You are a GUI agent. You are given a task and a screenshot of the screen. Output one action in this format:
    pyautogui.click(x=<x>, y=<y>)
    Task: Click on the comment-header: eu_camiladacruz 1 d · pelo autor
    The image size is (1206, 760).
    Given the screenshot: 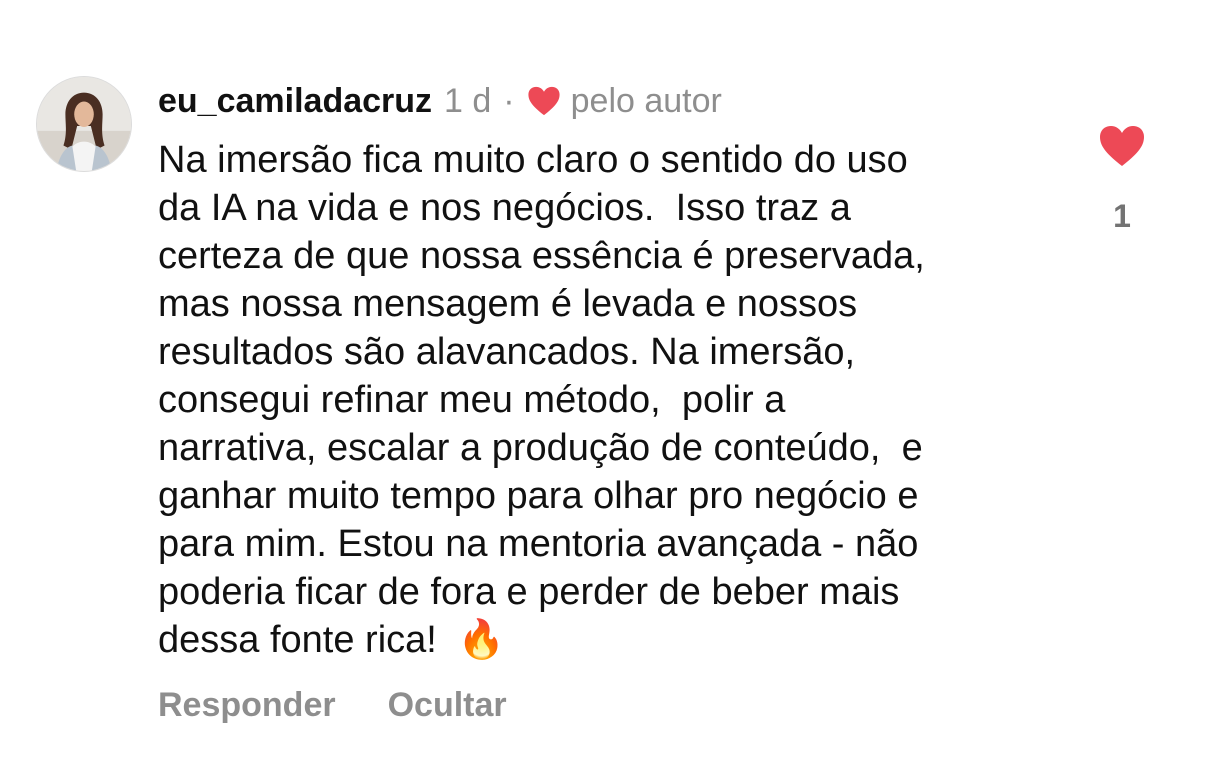 What is the action you would take?
    pyautogui.click(x=440, y=101)
    